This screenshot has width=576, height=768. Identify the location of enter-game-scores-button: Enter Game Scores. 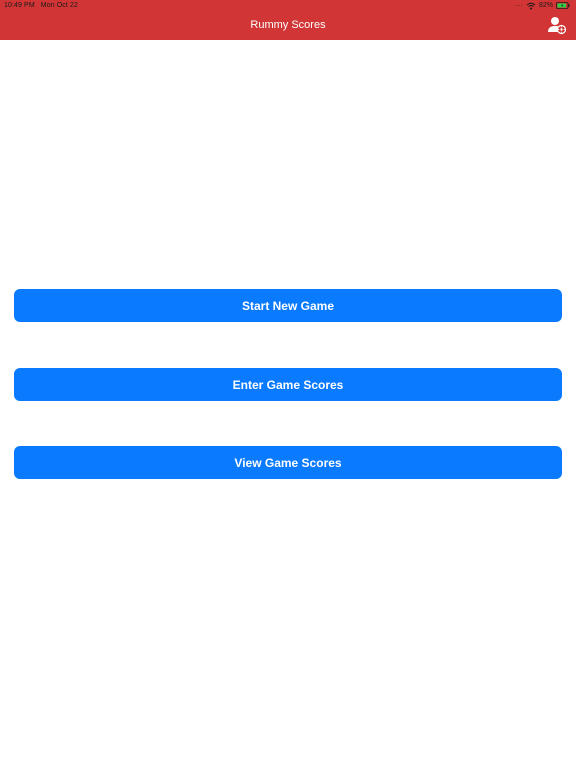
(288, 384).